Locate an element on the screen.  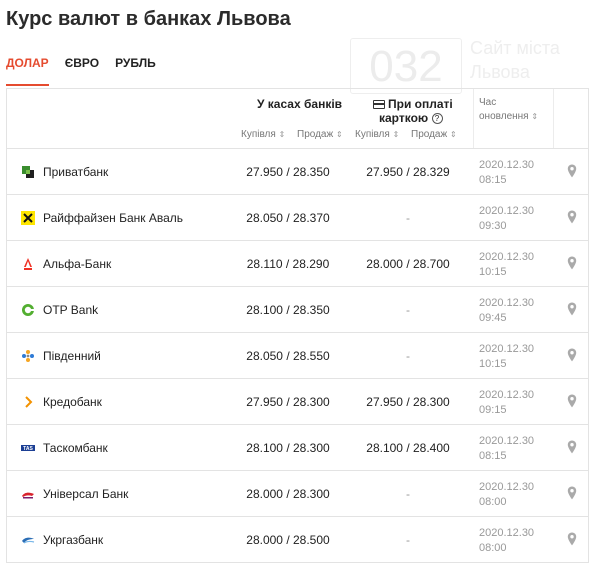
bank-name: Кредобанк is located at coordinates (72, 402).